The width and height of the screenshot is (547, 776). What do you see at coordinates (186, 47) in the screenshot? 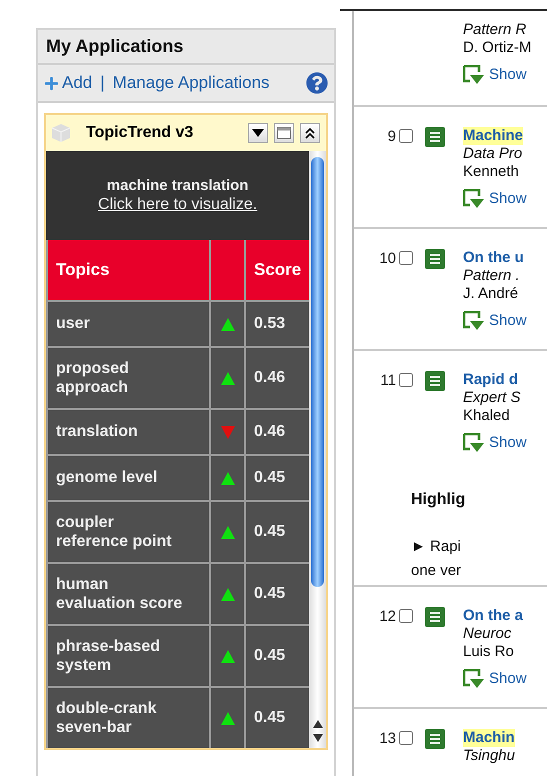
I see `panel-title: My Applications` at bounding box center [186, 47].